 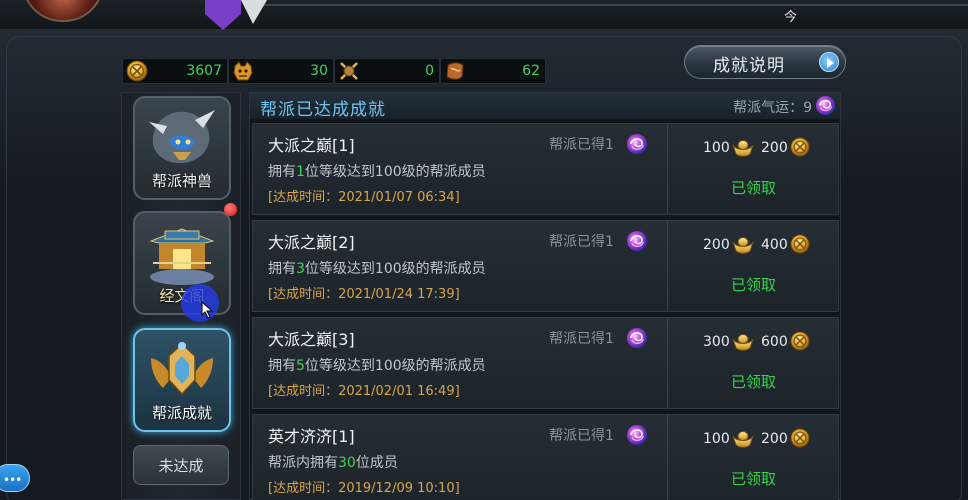 I want to click on scroll-token-icon, so click(x=455, y=71).